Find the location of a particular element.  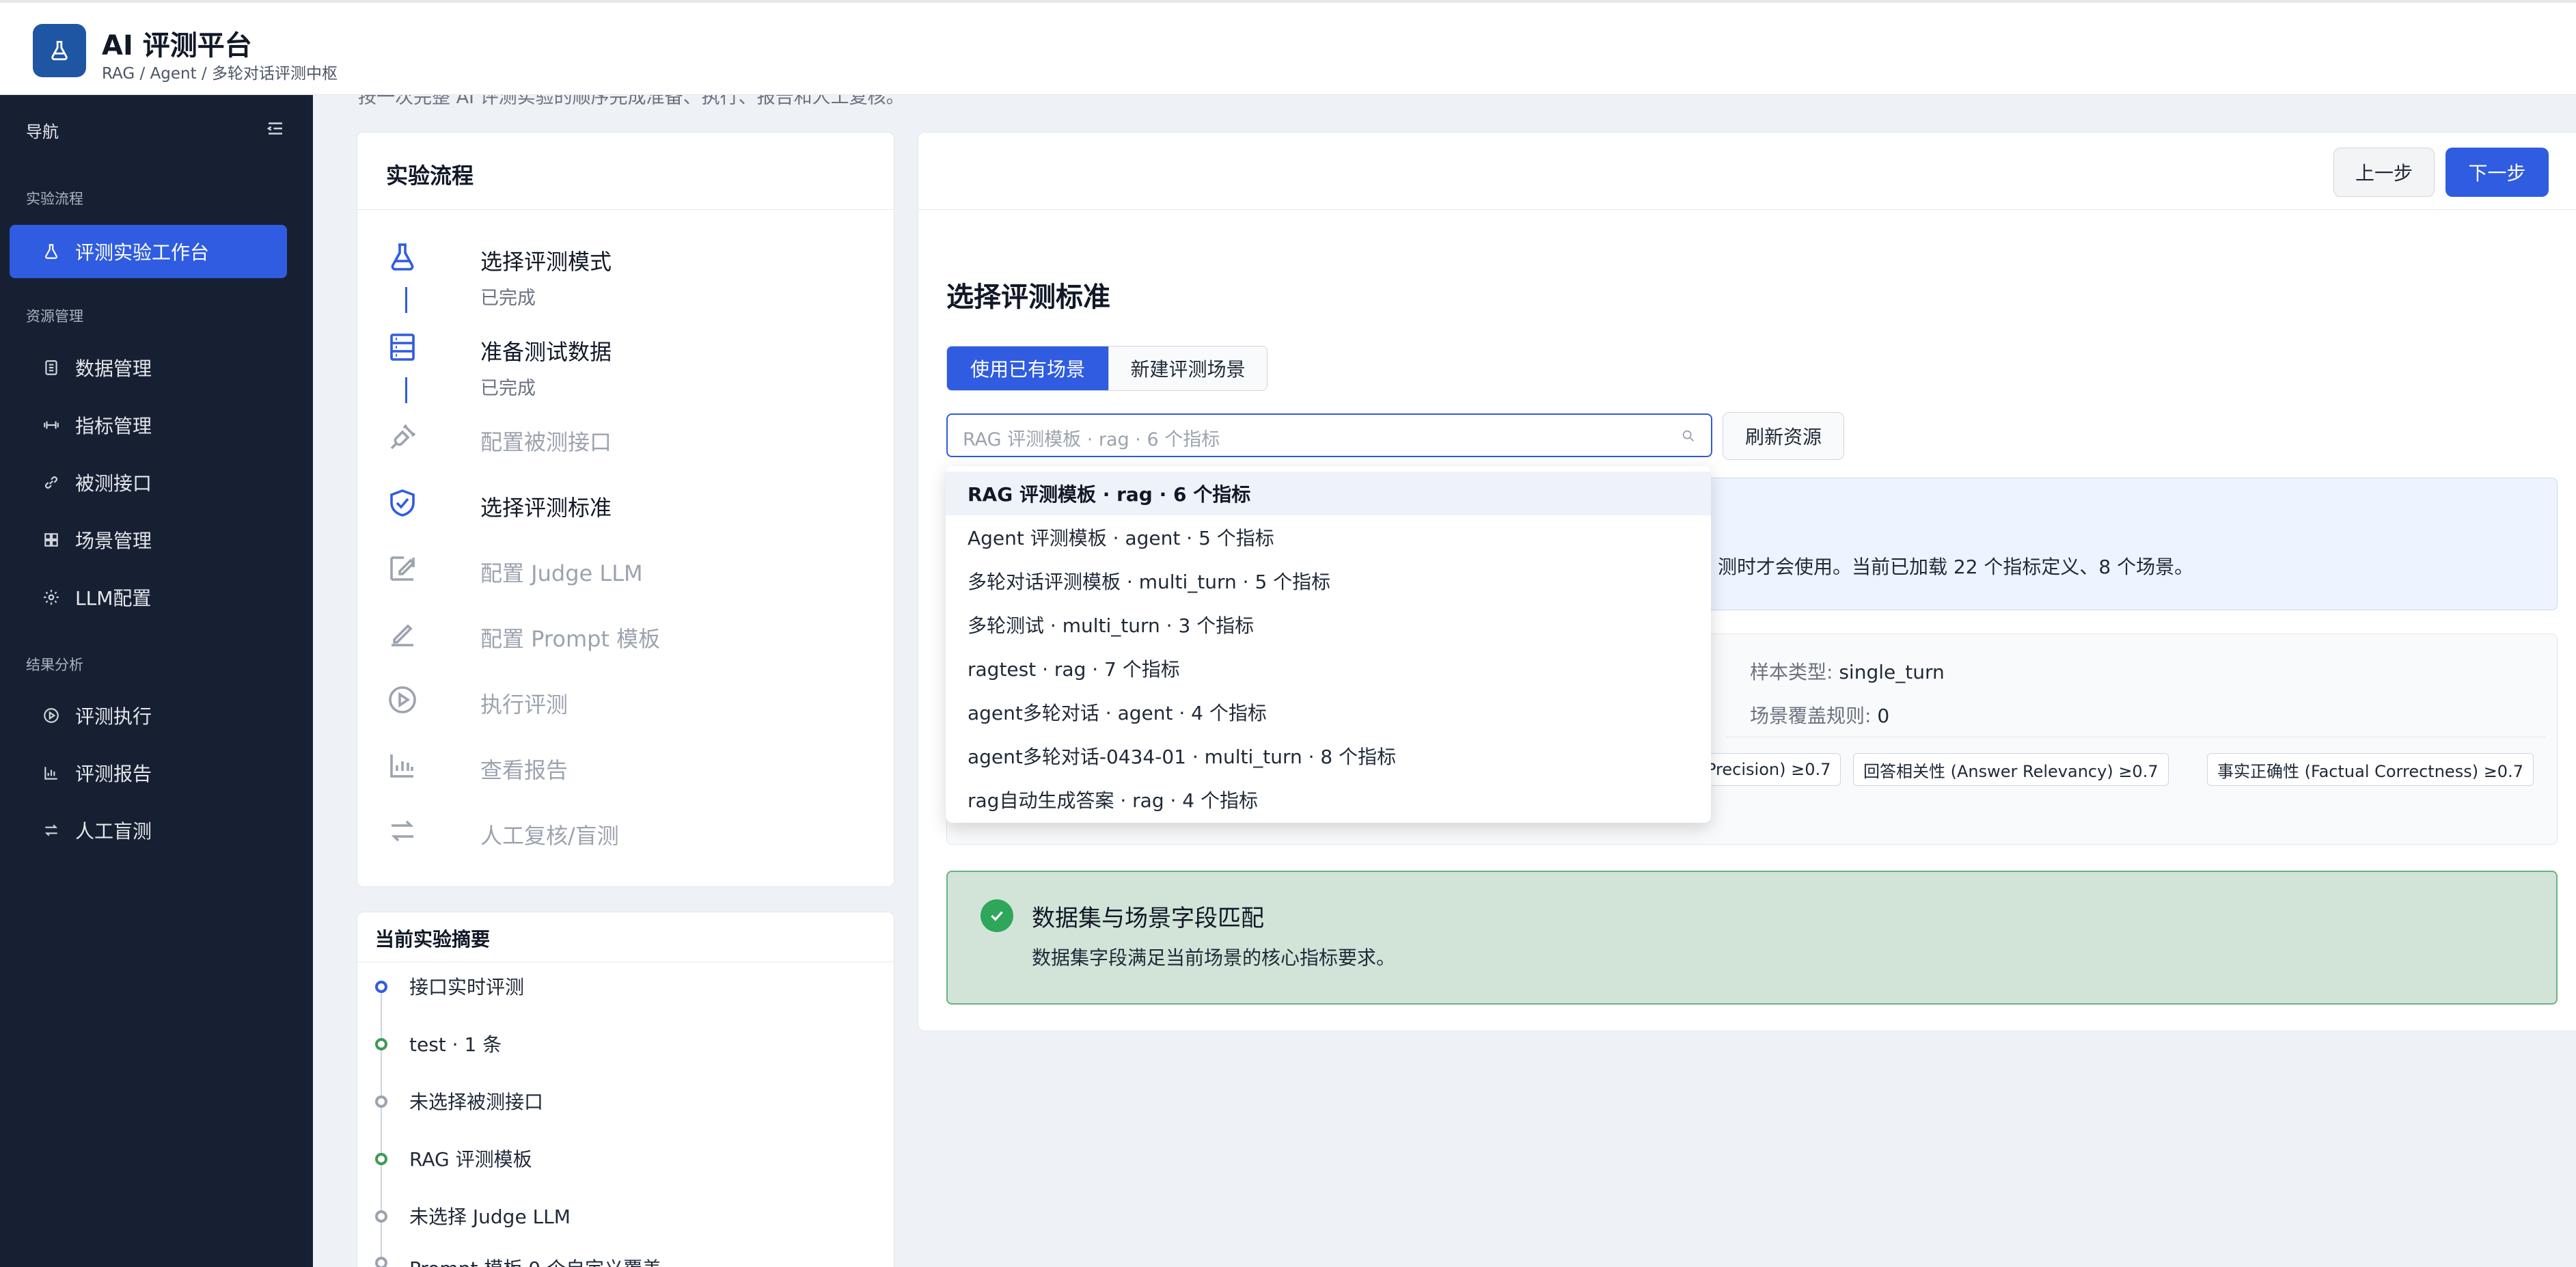

summary-judge: 未选择 Judge LLM is located at coordinates (490, 1216).